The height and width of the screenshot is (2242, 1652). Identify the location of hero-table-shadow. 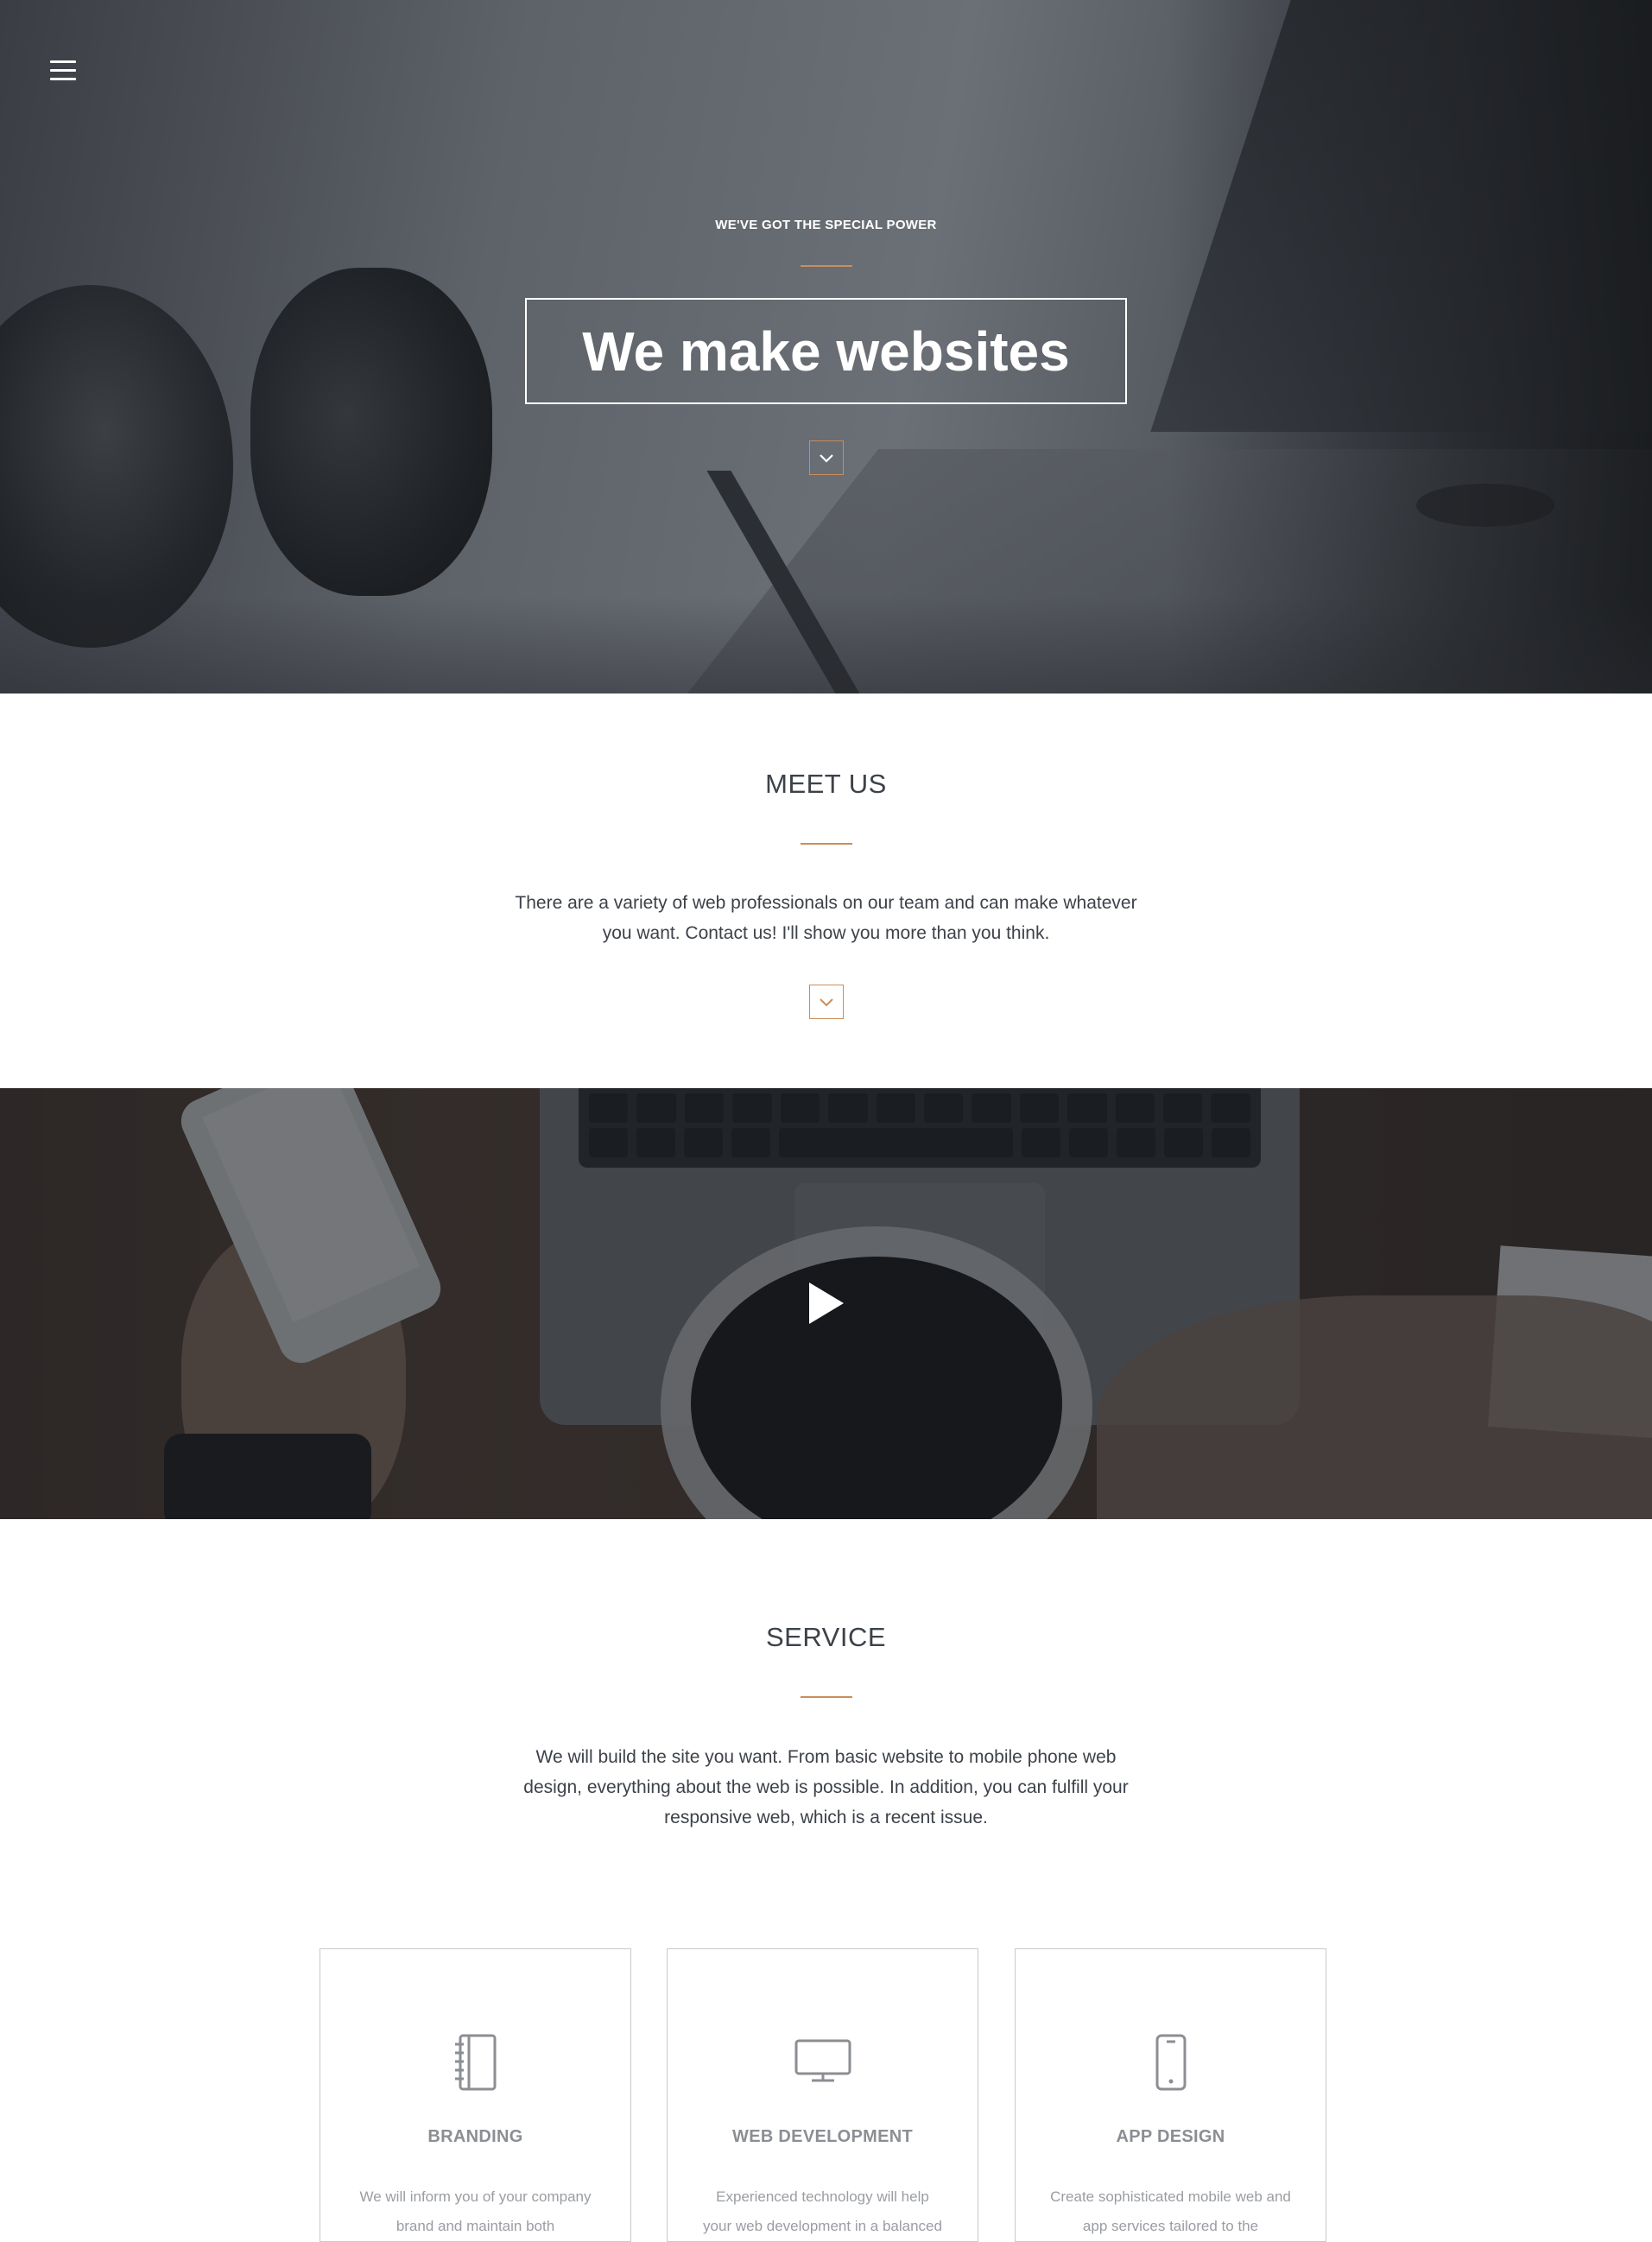
(826, 645).